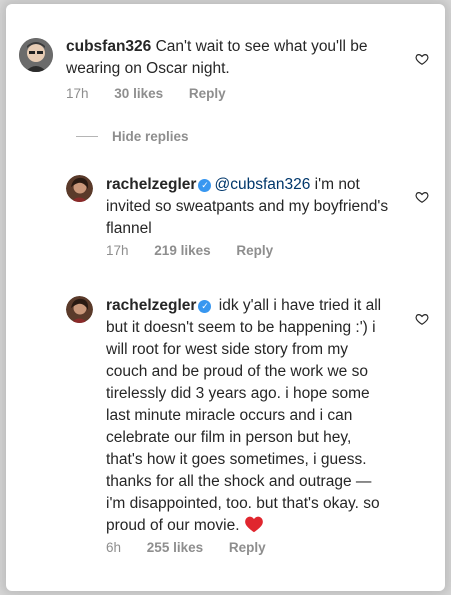 Image resolution: width=451 pixels, height=595 pixels. I want to click on reply-meta: 17h 219 likes Reply, so click(200, 250).